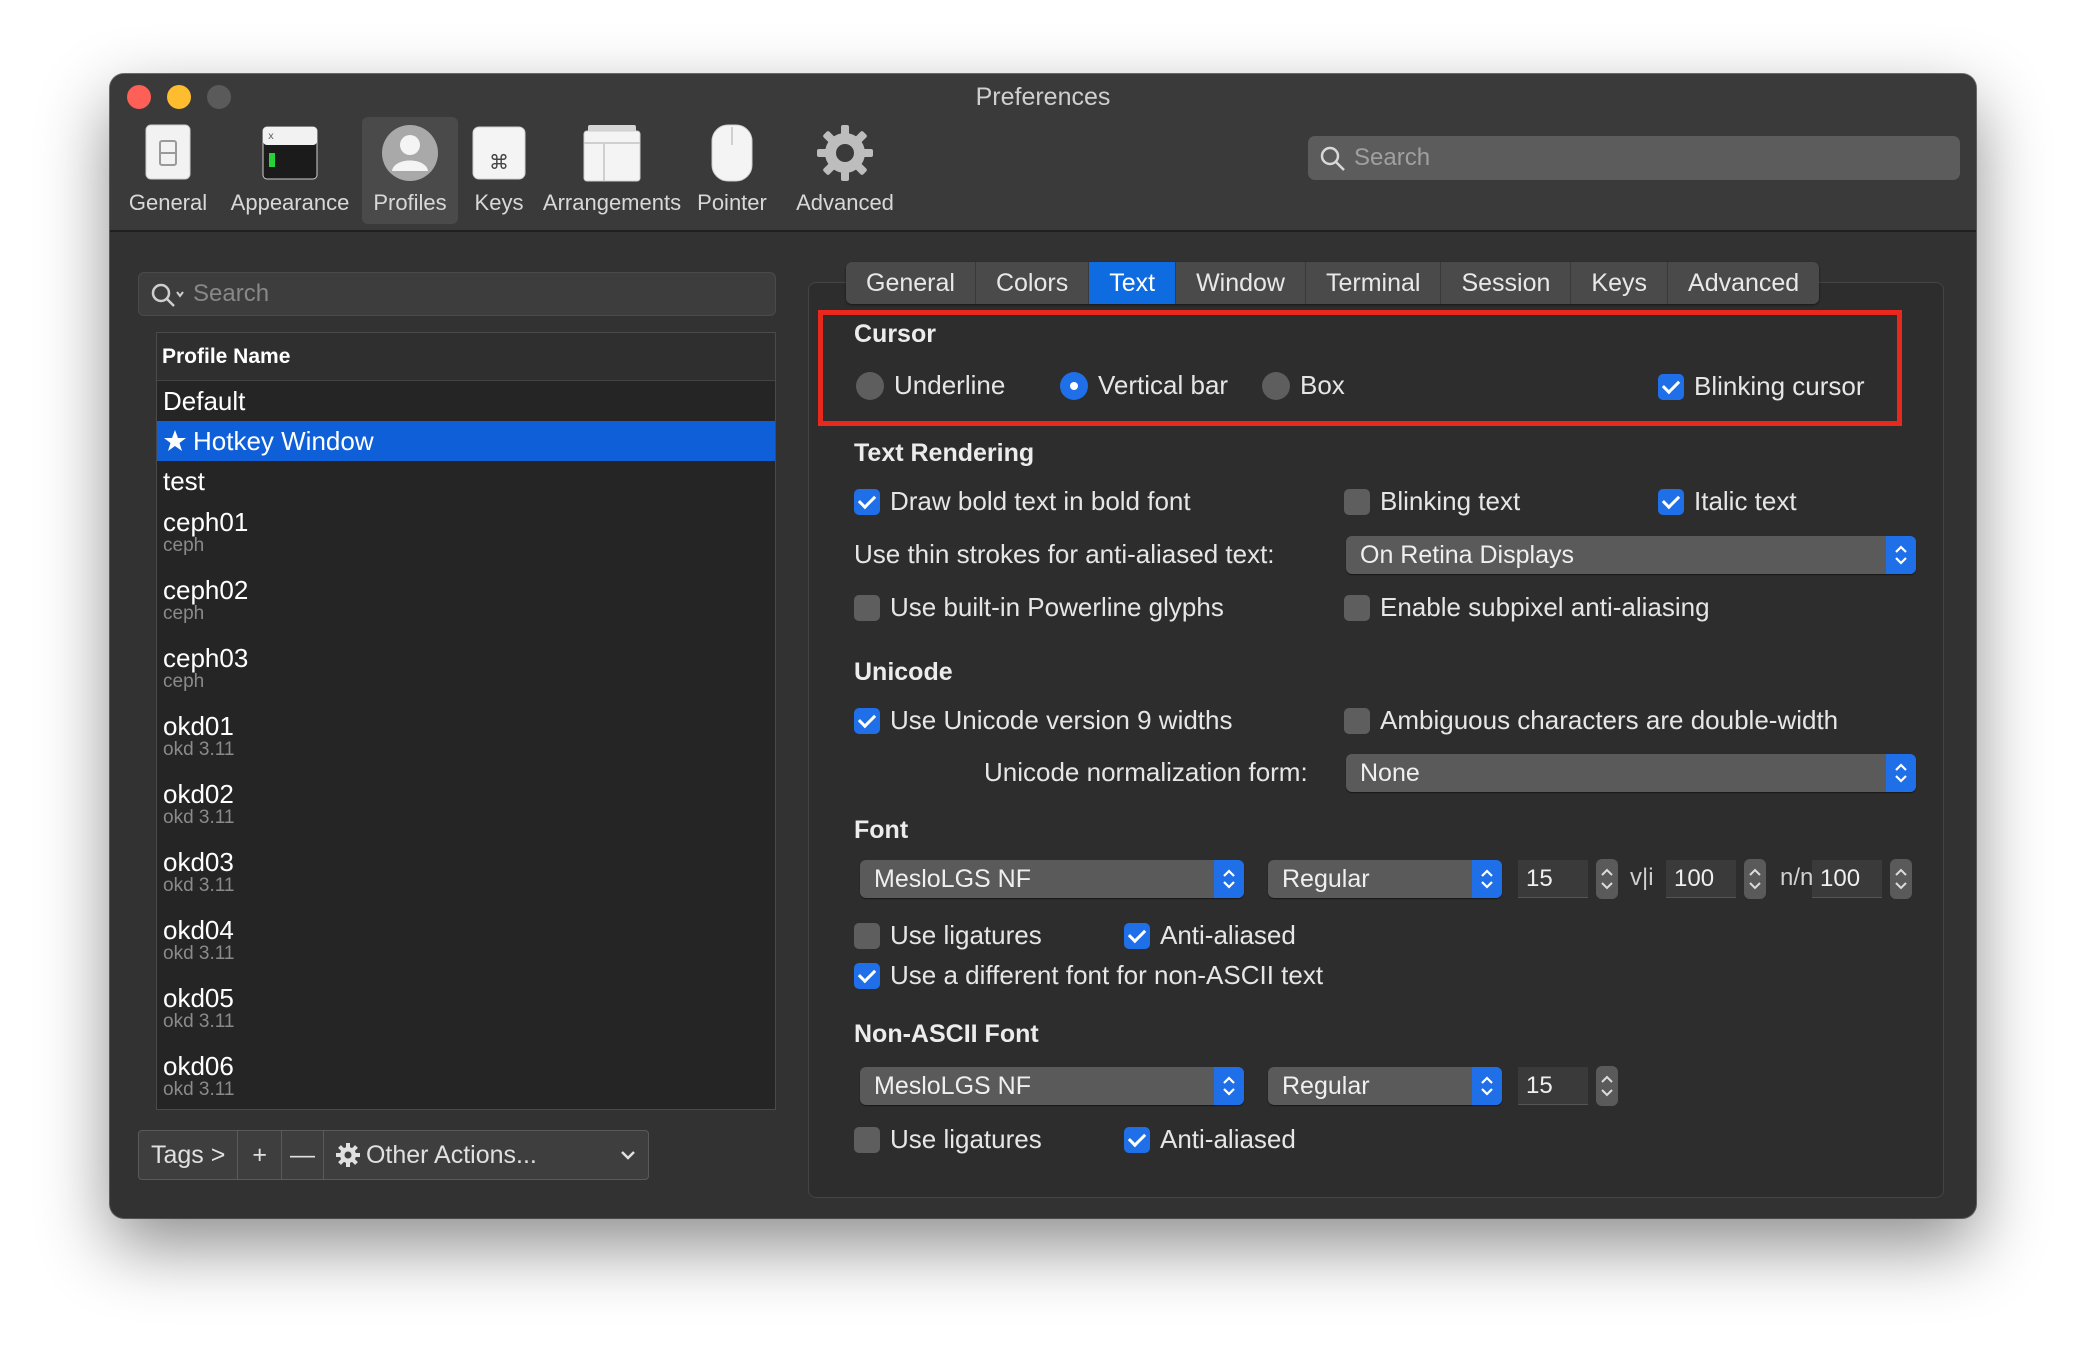 The height and width of the screenshot is (1364, 2084). What do you see at coordinates (1043, 720) in the screenshot?
I see `unicode-v9-widths-checkbox: Use Unicode version 9 widths` at bounding box center [1043, 720].